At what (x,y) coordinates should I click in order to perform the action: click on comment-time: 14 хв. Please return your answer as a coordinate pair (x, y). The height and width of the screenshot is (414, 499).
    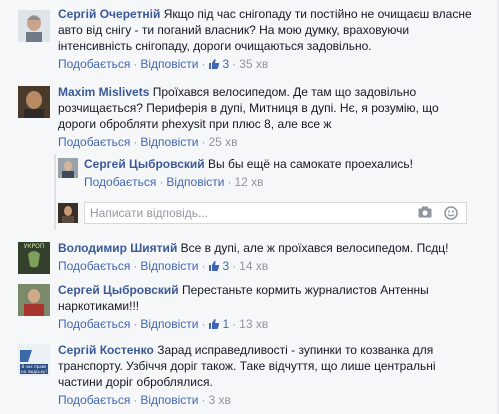
    Looking at the image, I should click on (253, 266).